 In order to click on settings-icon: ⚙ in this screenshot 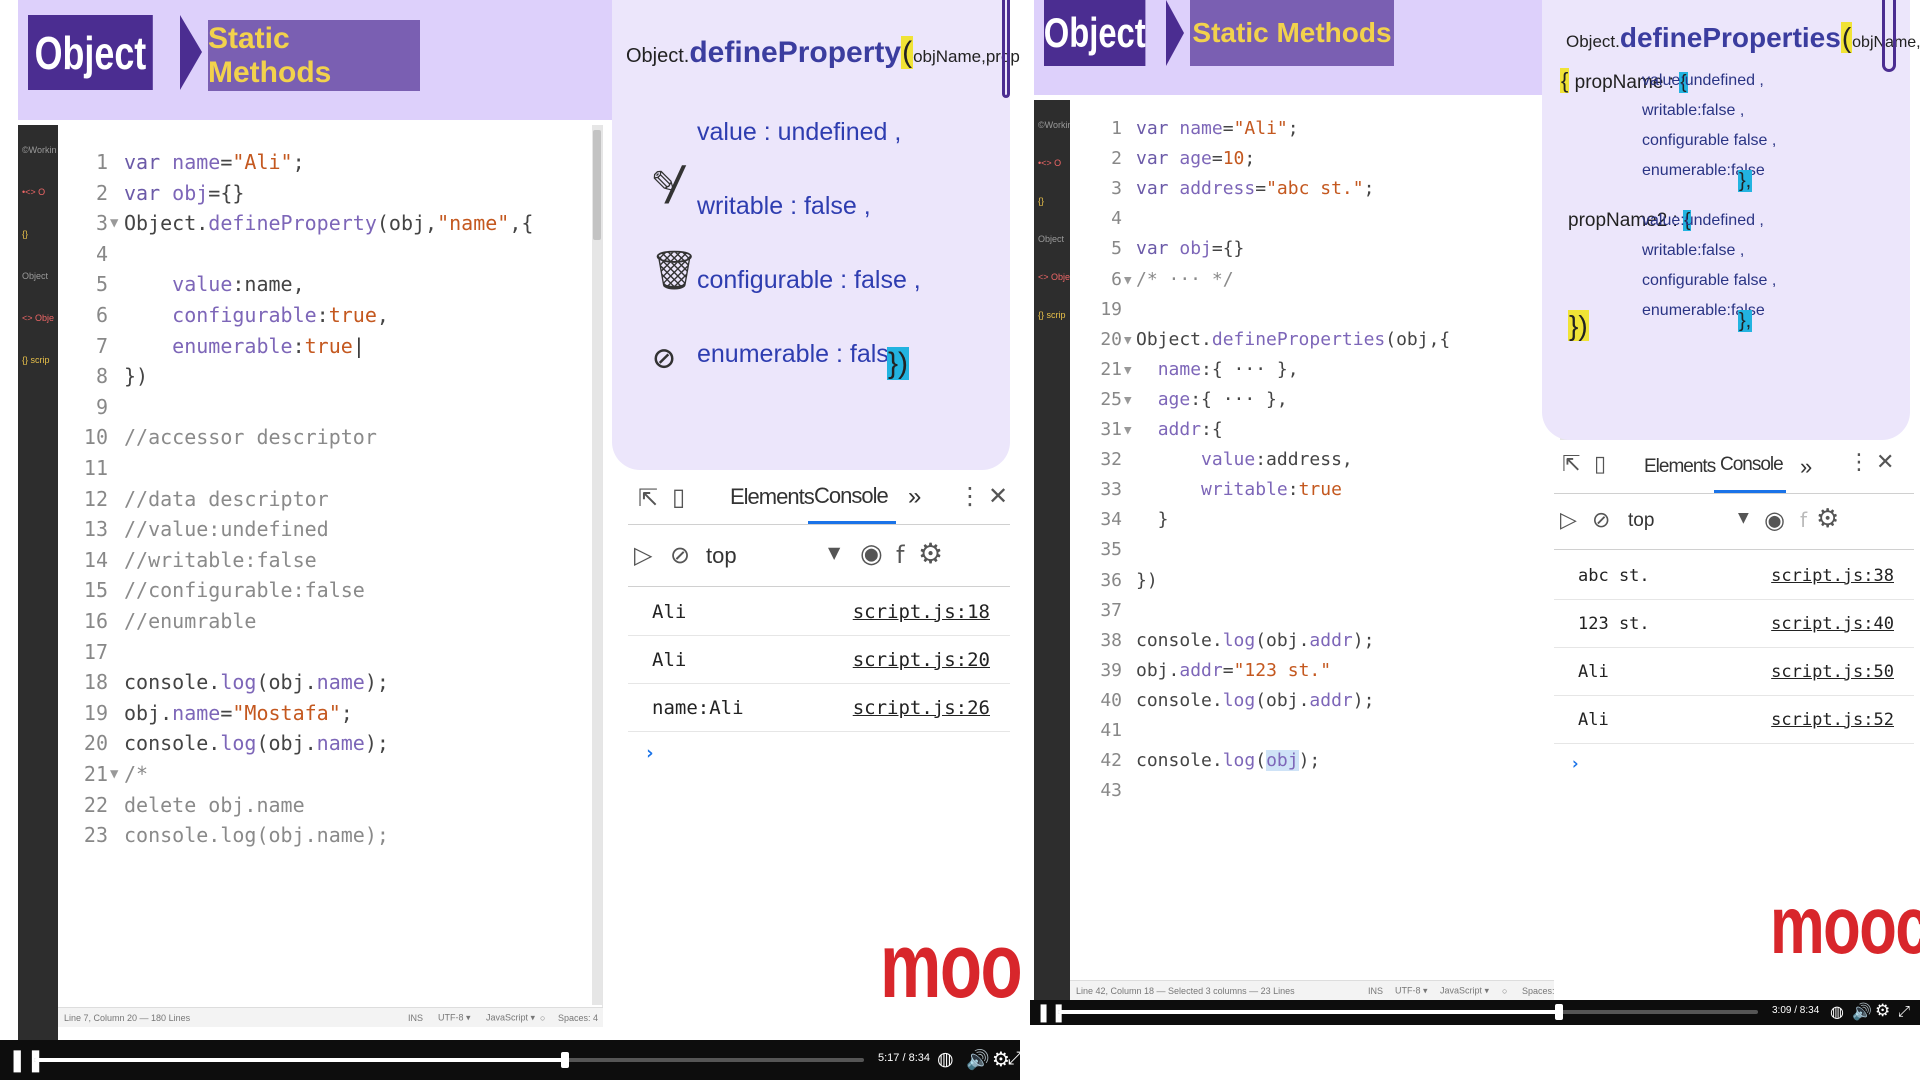, I will do `click(1882, 1011)`.